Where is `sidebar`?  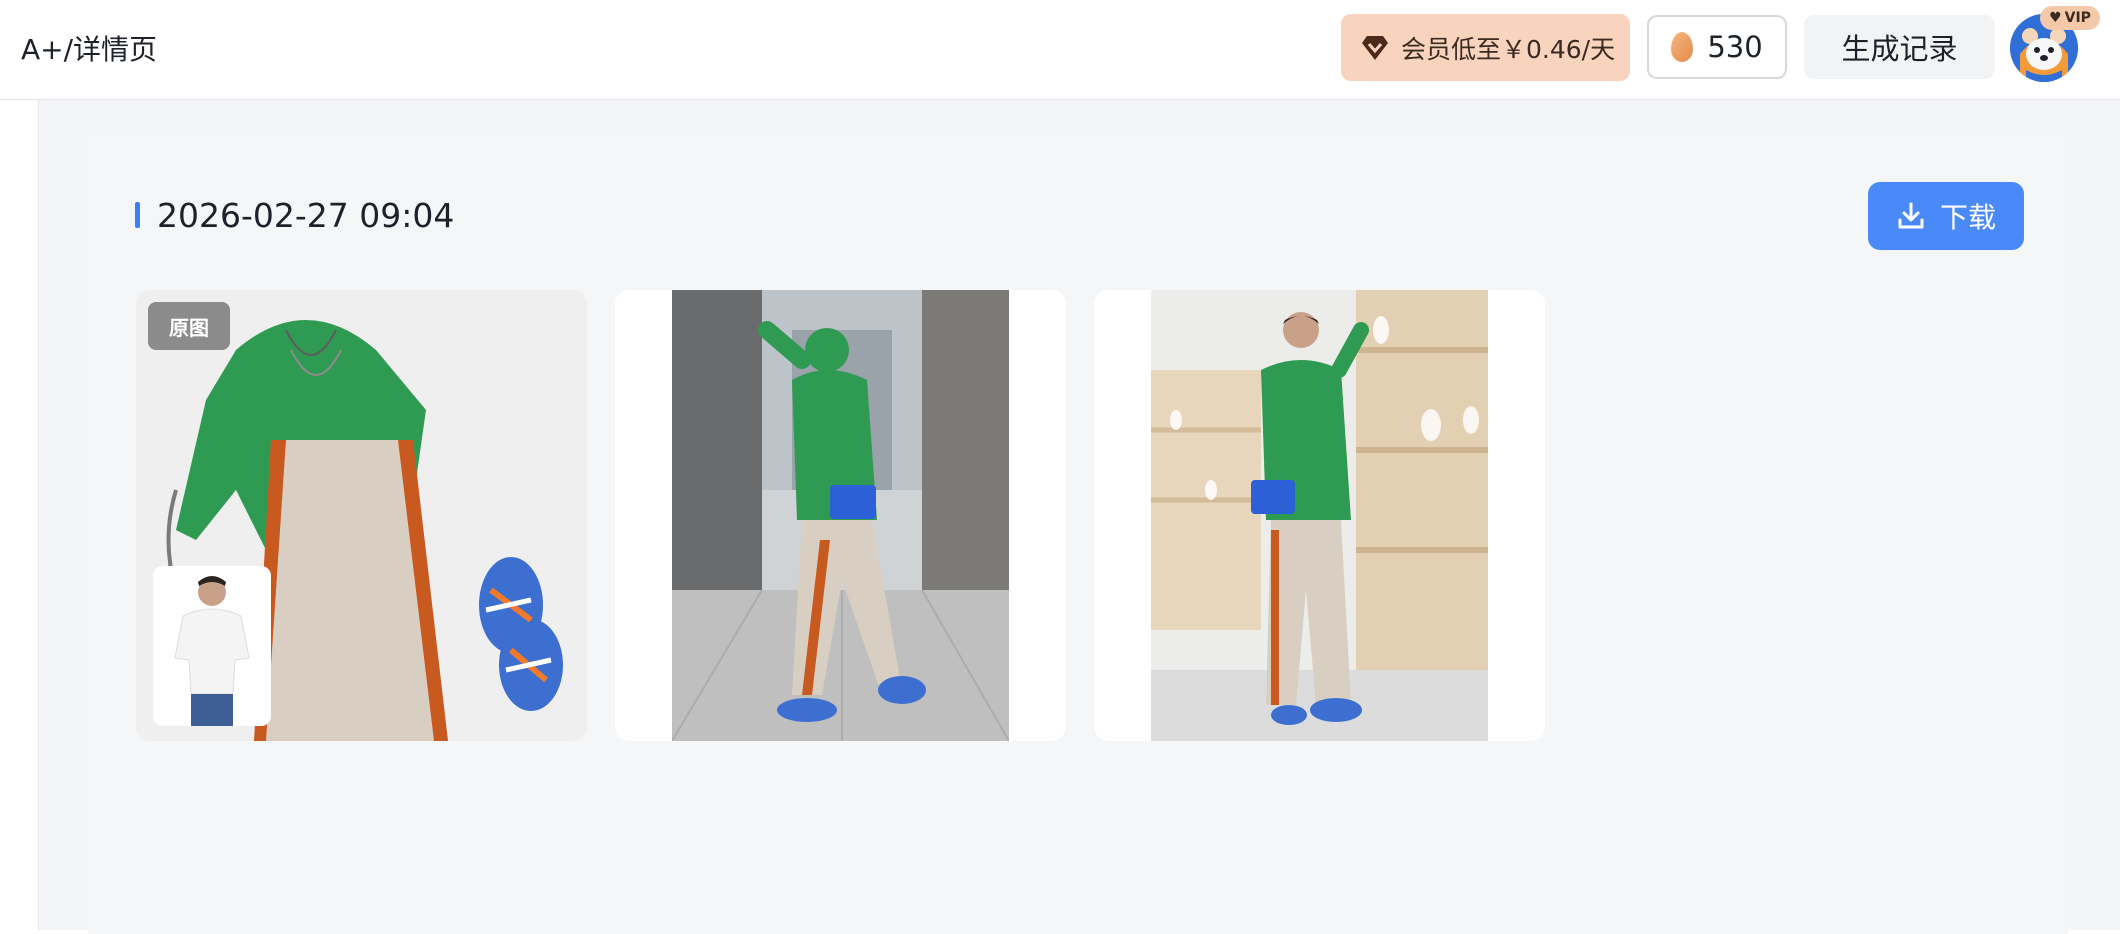
sidebar is located at coordinates (19, 515).